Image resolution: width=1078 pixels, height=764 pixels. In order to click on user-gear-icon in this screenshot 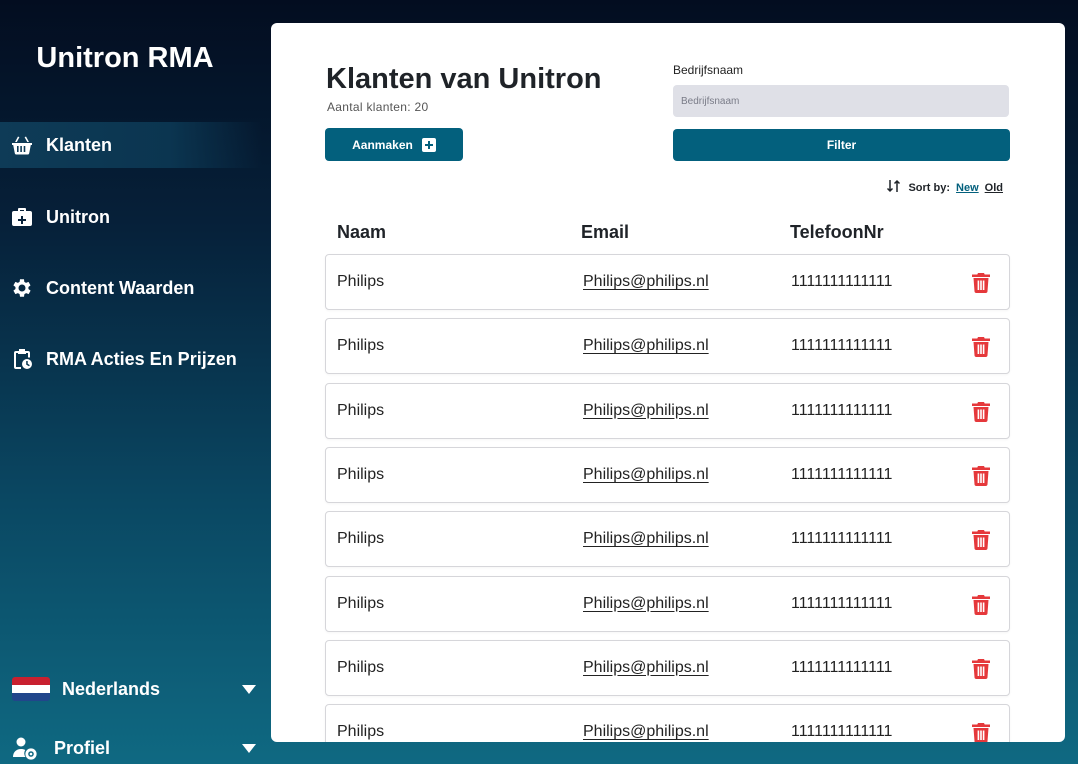, I will do `click(25, 748)`.